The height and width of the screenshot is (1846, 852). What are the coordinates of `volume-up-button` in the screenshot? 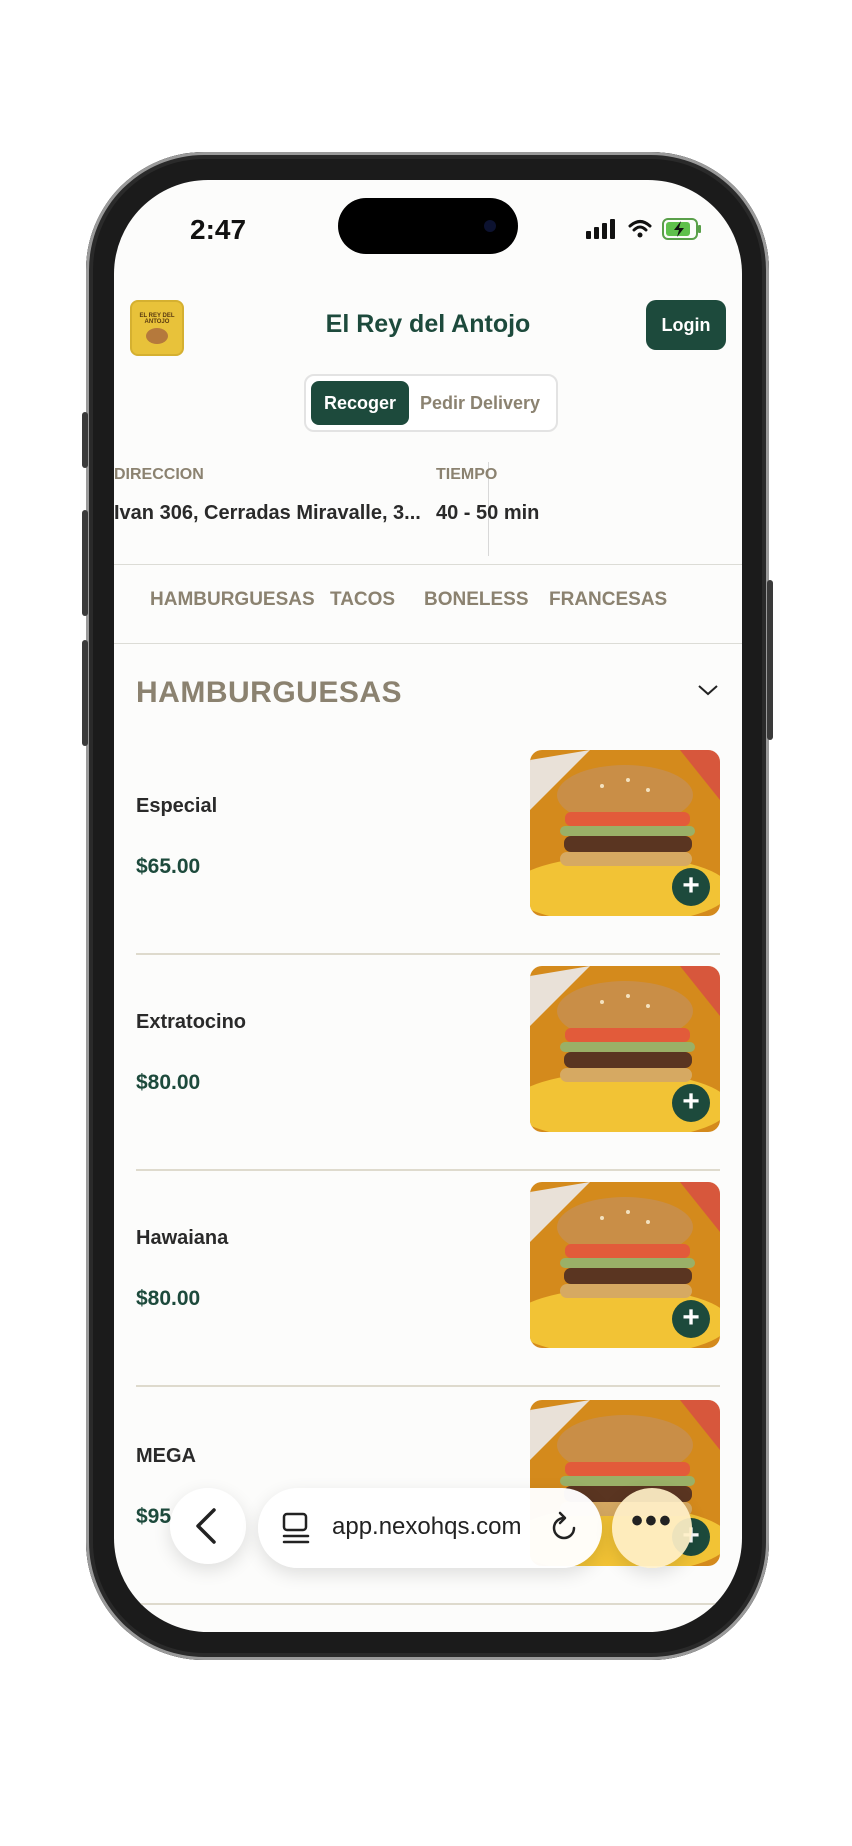 It's located at (85, 563).